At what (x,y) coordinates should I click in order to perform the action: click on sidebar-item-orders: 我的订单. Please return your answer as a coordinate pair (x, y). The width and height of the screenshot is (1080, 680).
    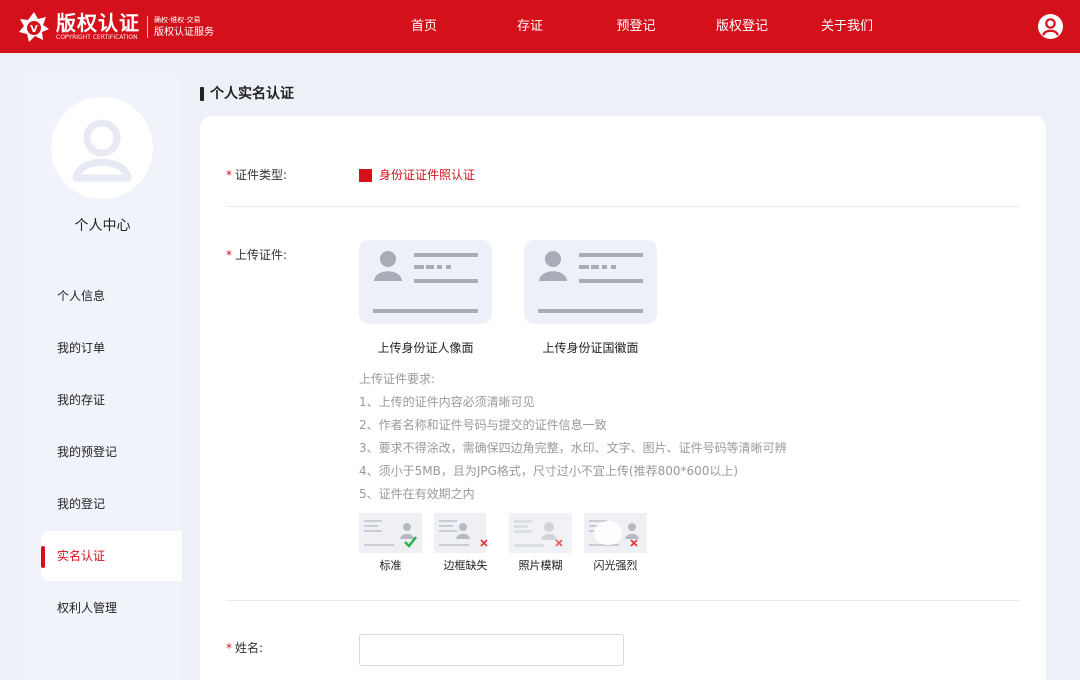
    Looking at the image, I should click on (111, 348).